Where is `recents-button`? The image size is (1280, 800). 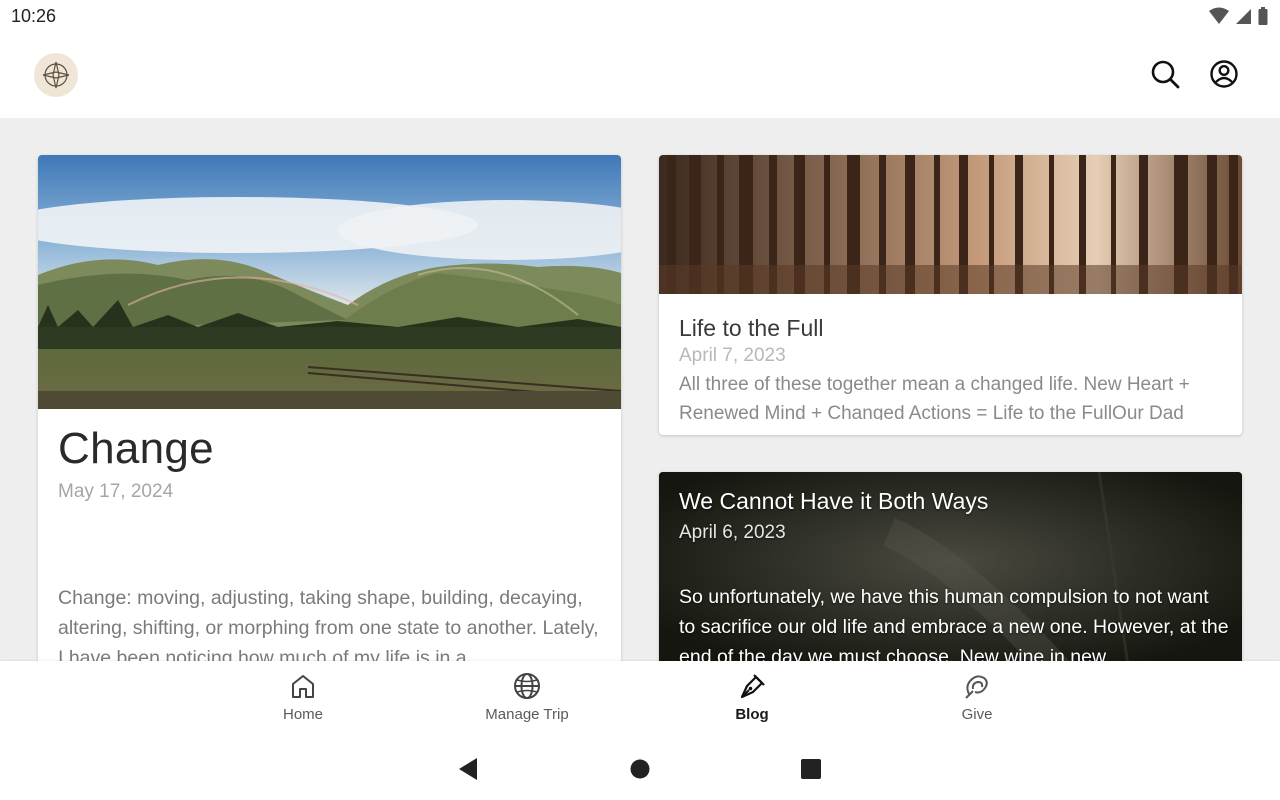 recents-button is located at coordinates (811, 769).